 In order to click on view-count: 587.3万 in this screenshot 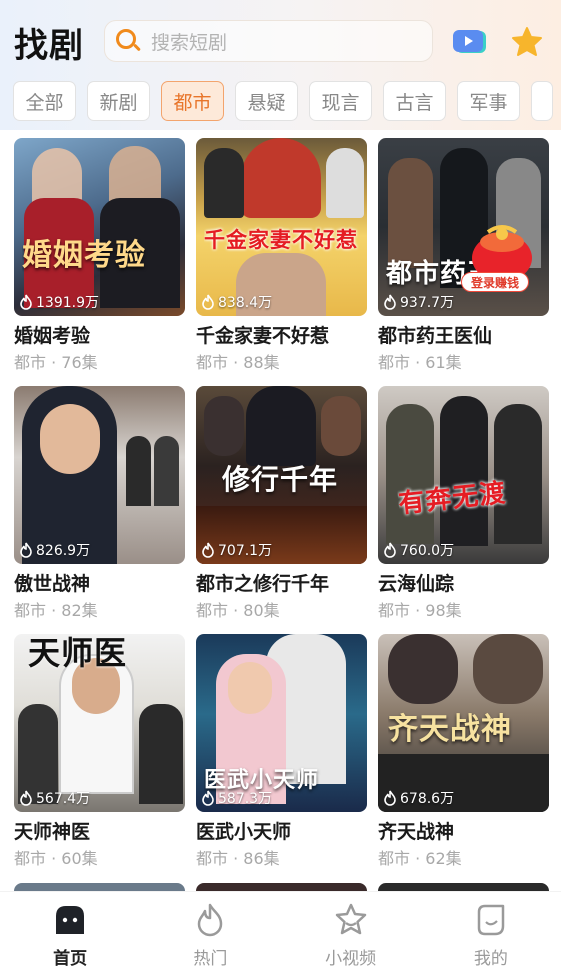, I will do `click(236, 798)`.